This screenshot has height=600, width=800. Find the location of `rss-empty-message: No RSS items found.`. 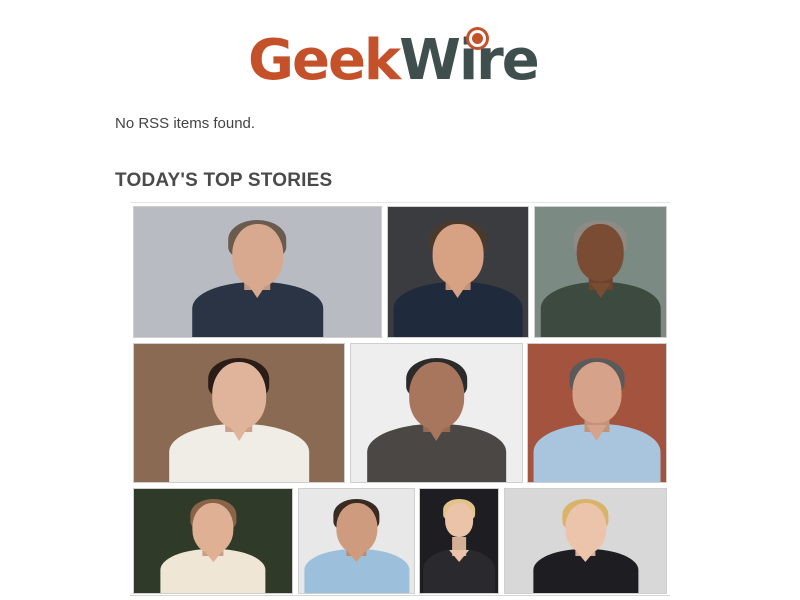

rss-empty-message: No RSS items found. is located at coordinates (185, 123).